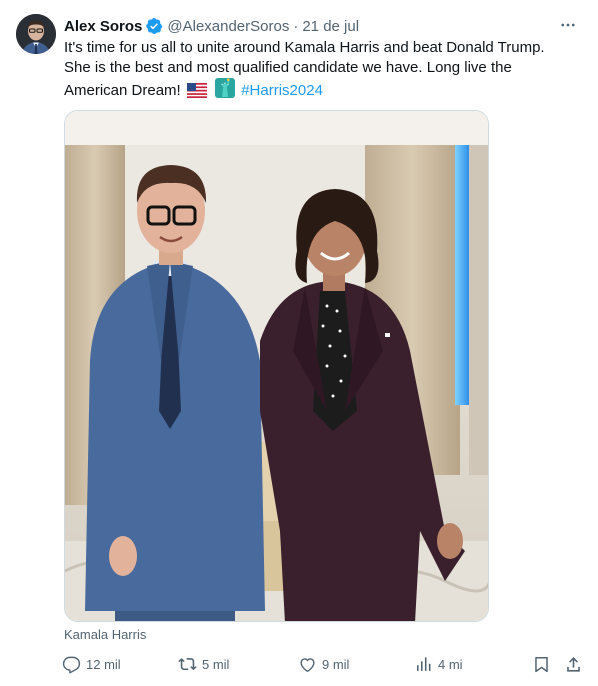  What do you see at coordinates (336, 664) in the screenshot?
I see `like-count: 9 mil` at bounding box center [336, 664].